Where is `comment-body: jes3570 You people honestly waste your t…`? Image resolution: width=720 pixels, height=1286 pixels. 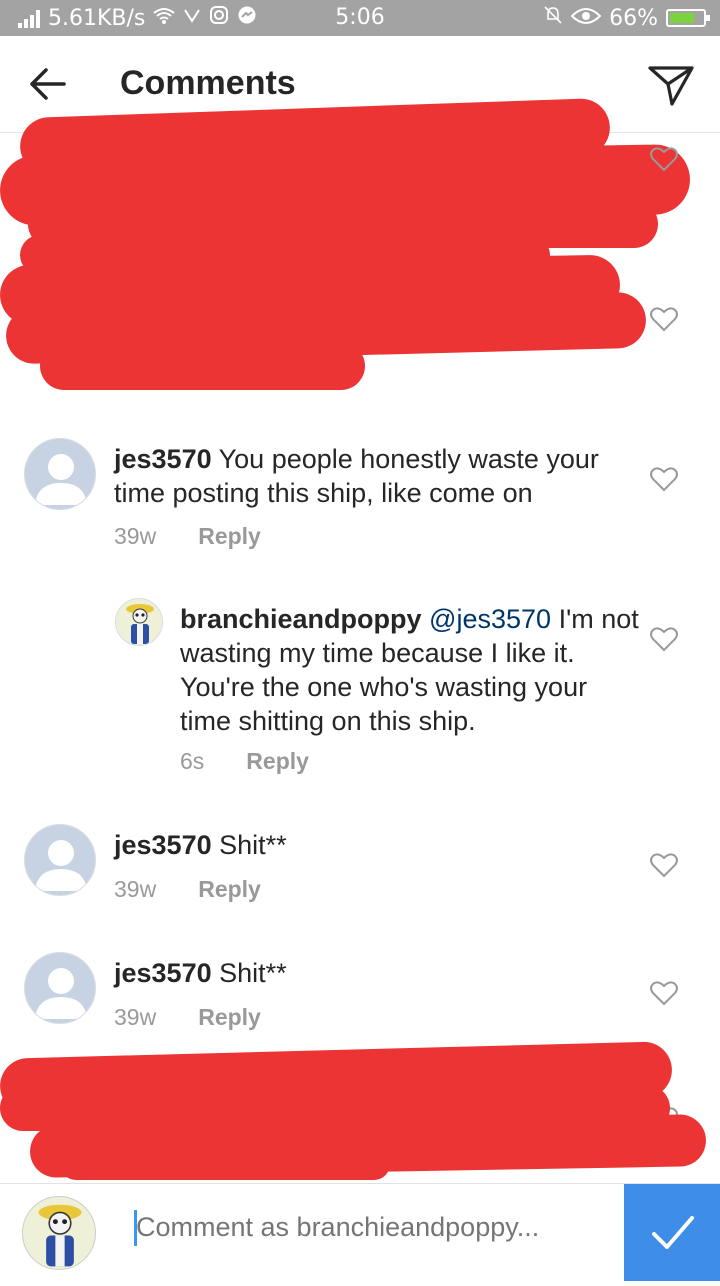 comment-body: jes3570 You people honestly waste your t… is located at coordinates (374, 476).